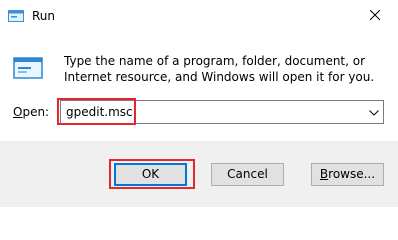 This screenshot has height=240, width=398. Describe the element at coordinates (324, 174) in the screenshot. I see `browse-mnemonic: B` at that location.